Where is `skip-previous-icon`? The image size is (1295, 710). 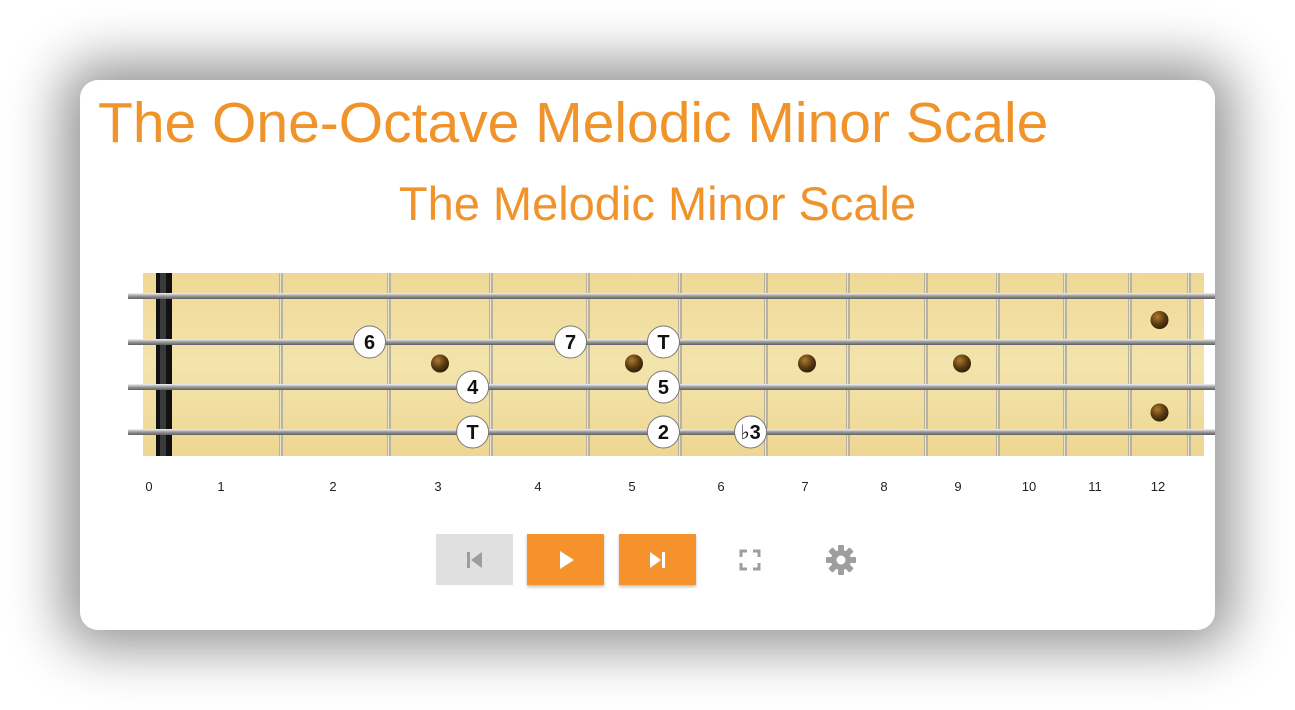
skip-previous-icon is located at coordinates (474, 559).